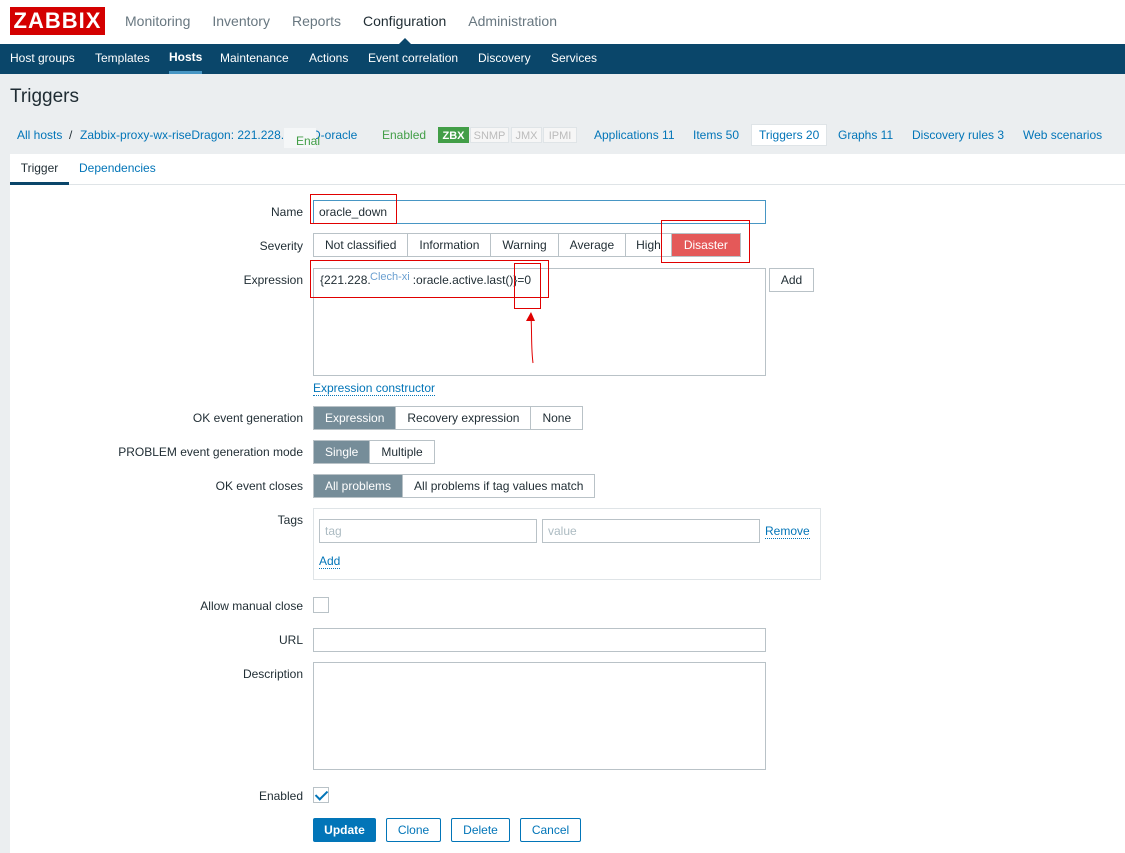 The image size is (1125, 853). I want to click on ok-event-expression: Expression, so click(355, 418).